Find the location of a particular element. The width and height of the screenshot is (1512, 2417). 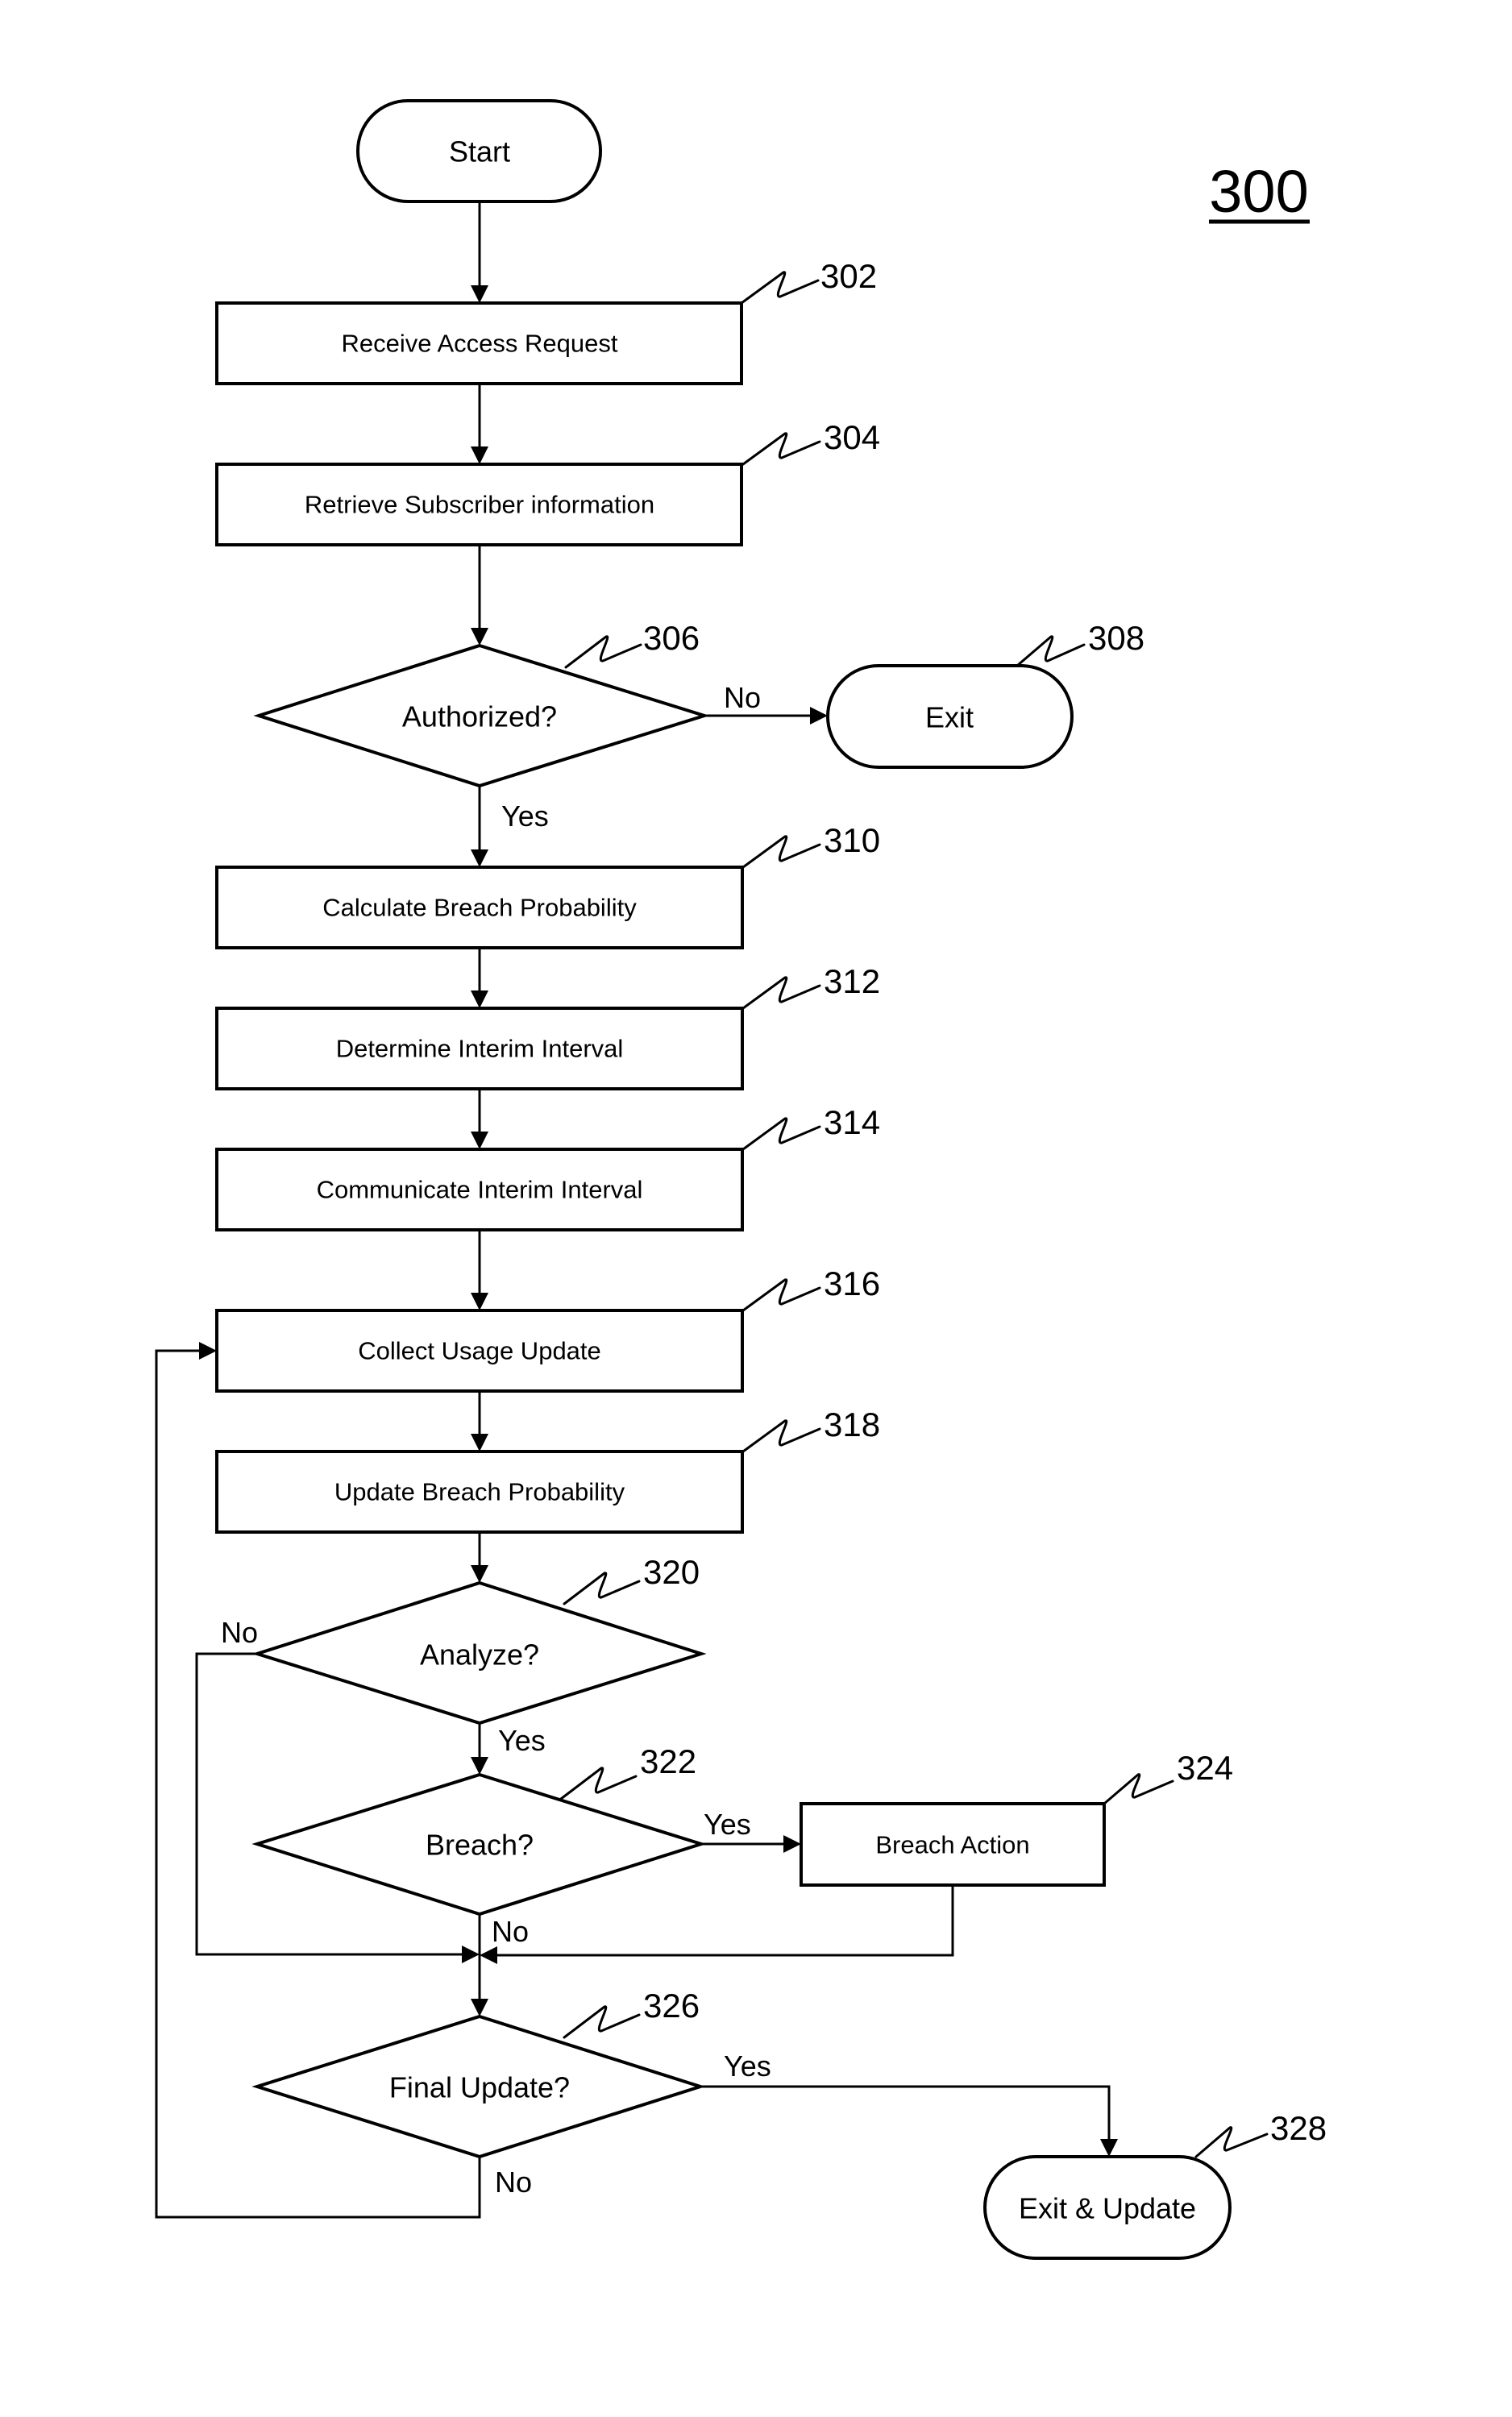

node-328: Exit & Update 328 is located at coordinates (1155, 2184).